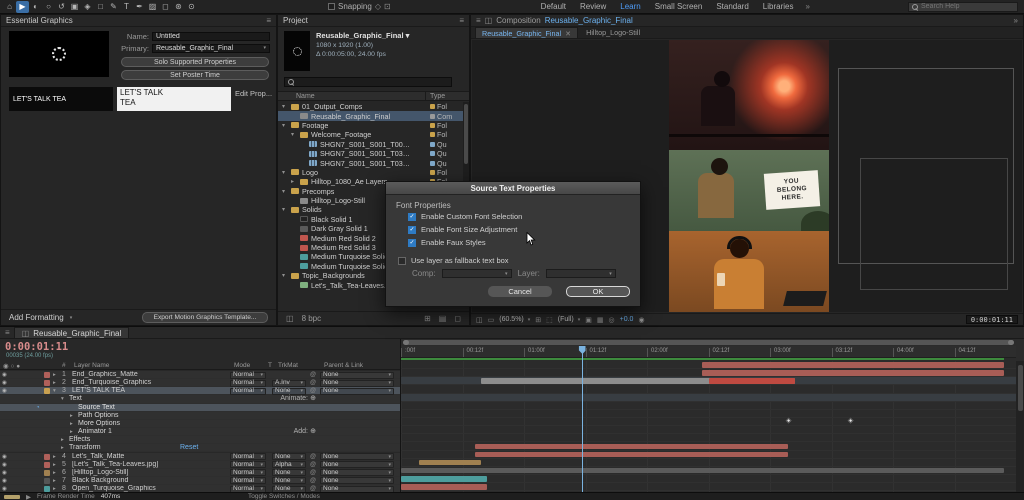 The width and height of the screenshot is (1024, 500). What do you see at coordinates (270, 365) in the screenshot?
I see `column-t: T` at bounding box center [270, 365].